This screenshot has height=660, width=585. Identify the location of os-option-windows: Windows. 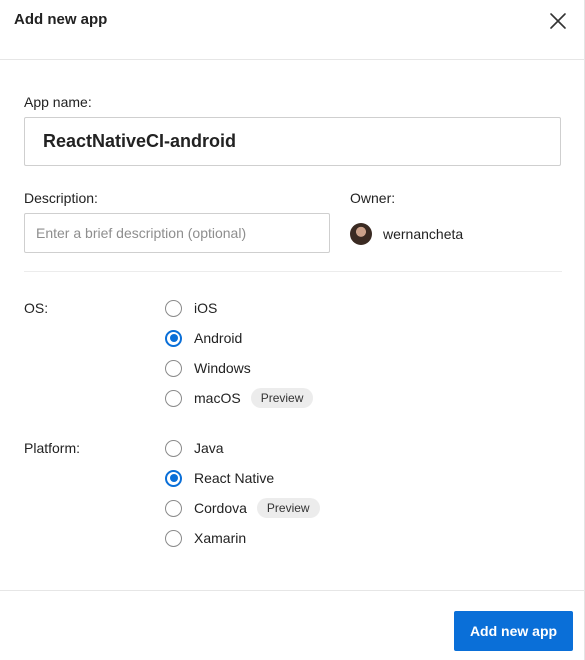
(208, 368).